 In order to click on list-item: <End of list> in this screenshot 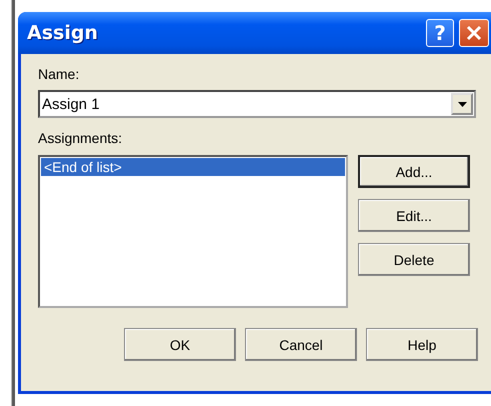, I will do `click(193, 167)`.